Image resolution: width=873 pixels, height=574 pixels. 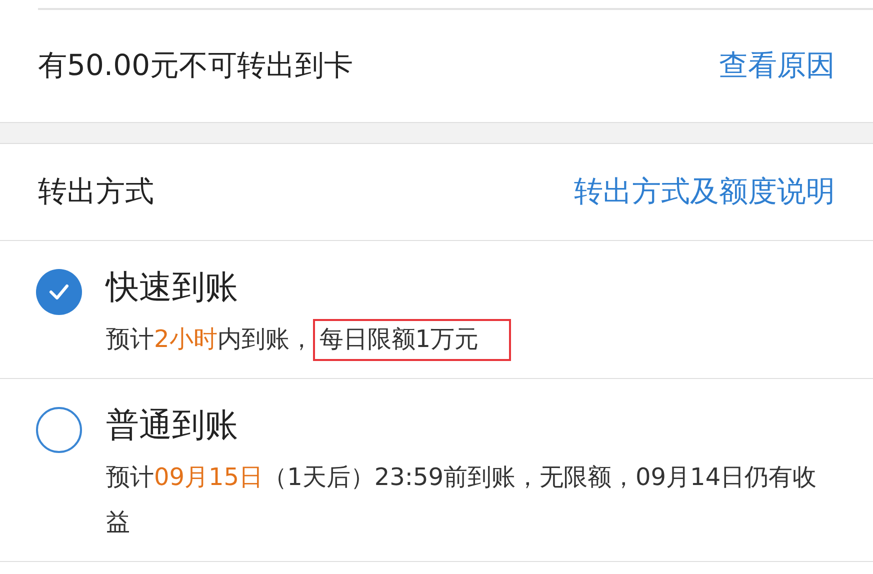 What do you see at coordinates (704, 192) in the screenshot?
I see `limit-info-link: 转出方式及额度说明` at bounding box center [704, 192].